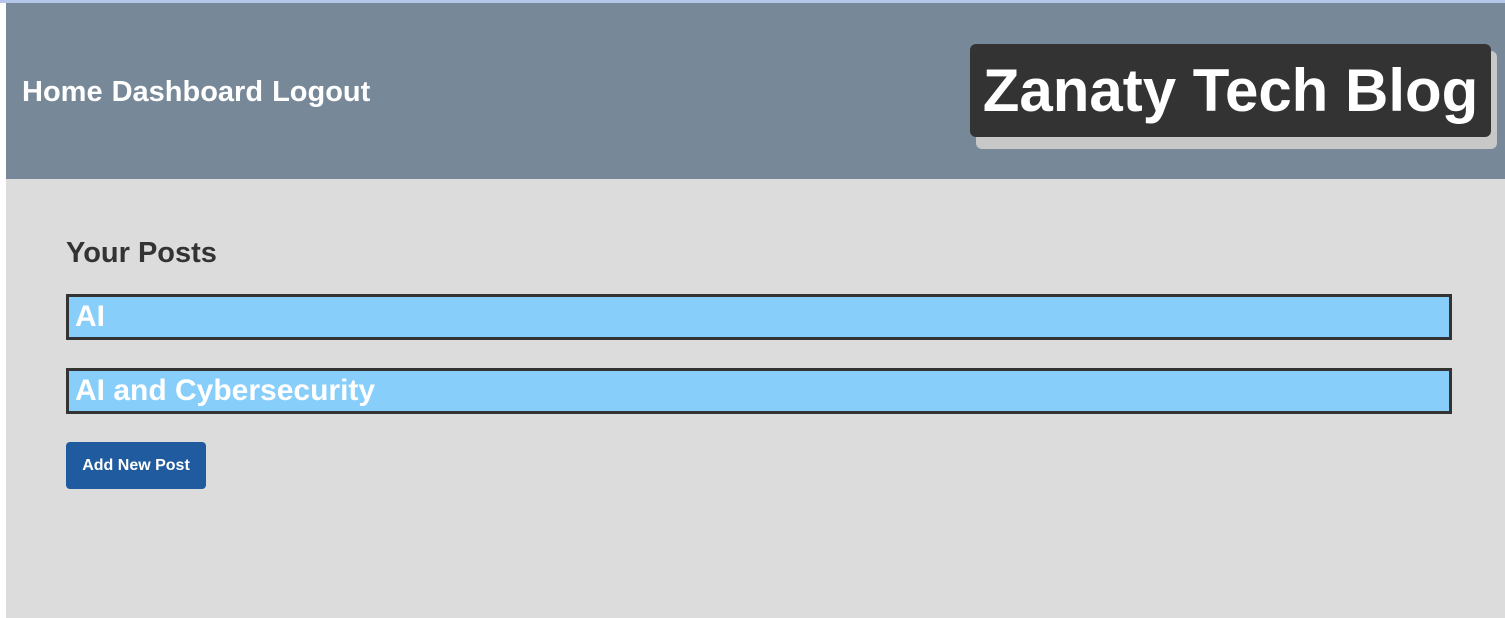 This screenshot has height=618, width=1505. What do you see at coordinates (136, 465) in the screenshot?
I see `add-new-post-button: Add New Post` at bounding box center [136, 465].